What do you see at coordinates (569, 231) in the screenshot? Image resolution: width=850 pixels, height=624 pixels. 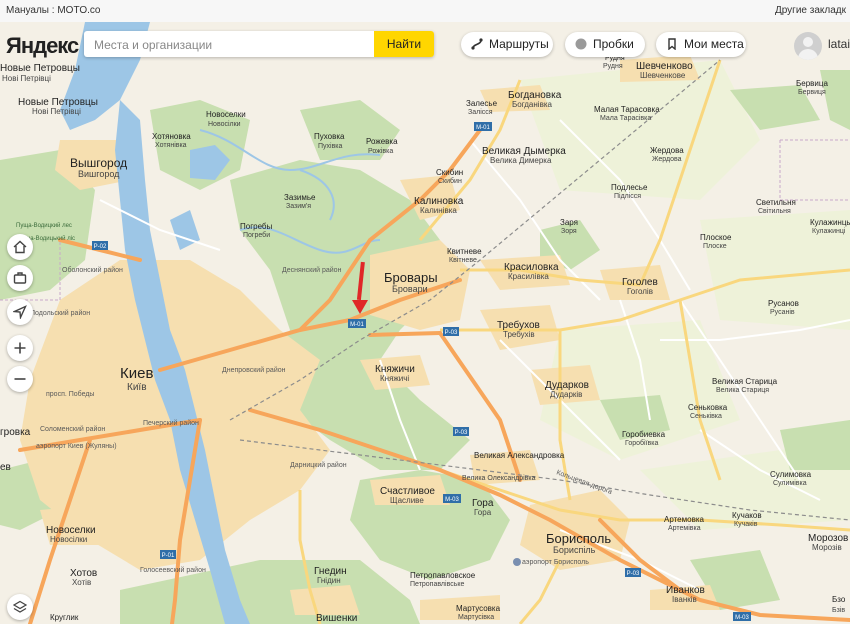 I see `label-zarya-ua: Зоря` at bounding box center [569, 231].